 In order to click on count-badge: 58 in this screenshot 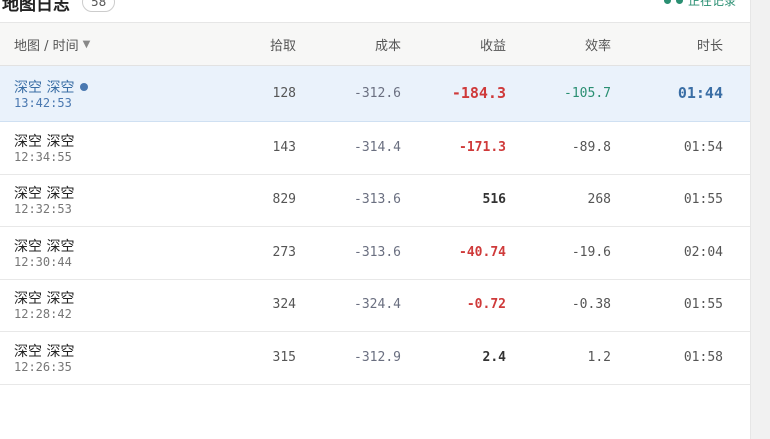, I will do `click(99, 6)`.